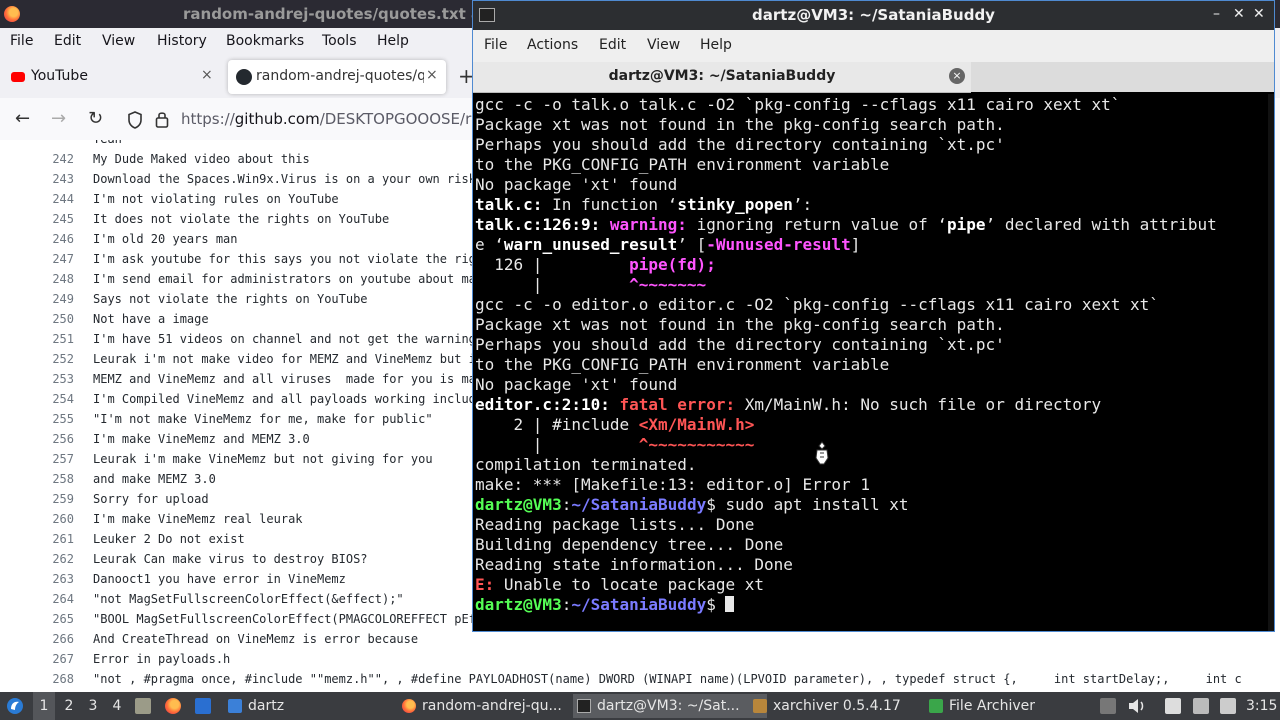 The image size is (1280, 720). What do you see at coordinates (244, 77) in the screenshot?
I see `github-icon` at bounding box center [244, 77].